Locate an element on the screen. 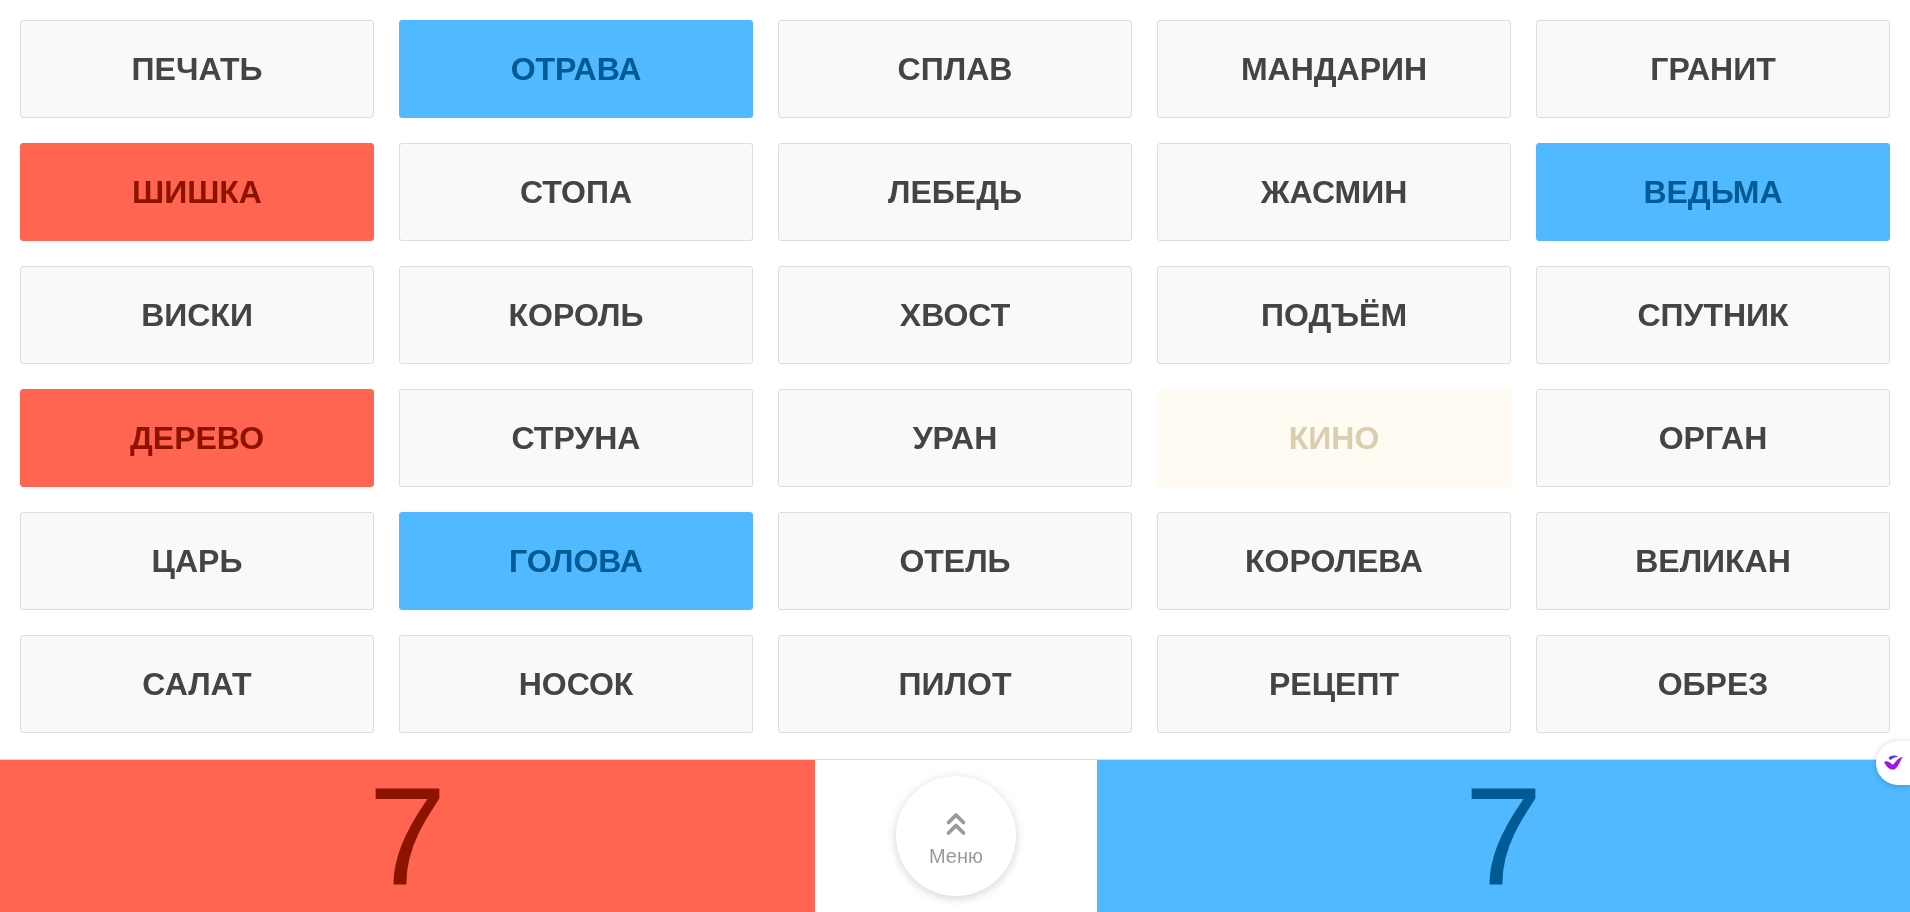 The width and height of the screenshot is (1910, 912). word-card: СТОПА is located at coordinates (576, 192).